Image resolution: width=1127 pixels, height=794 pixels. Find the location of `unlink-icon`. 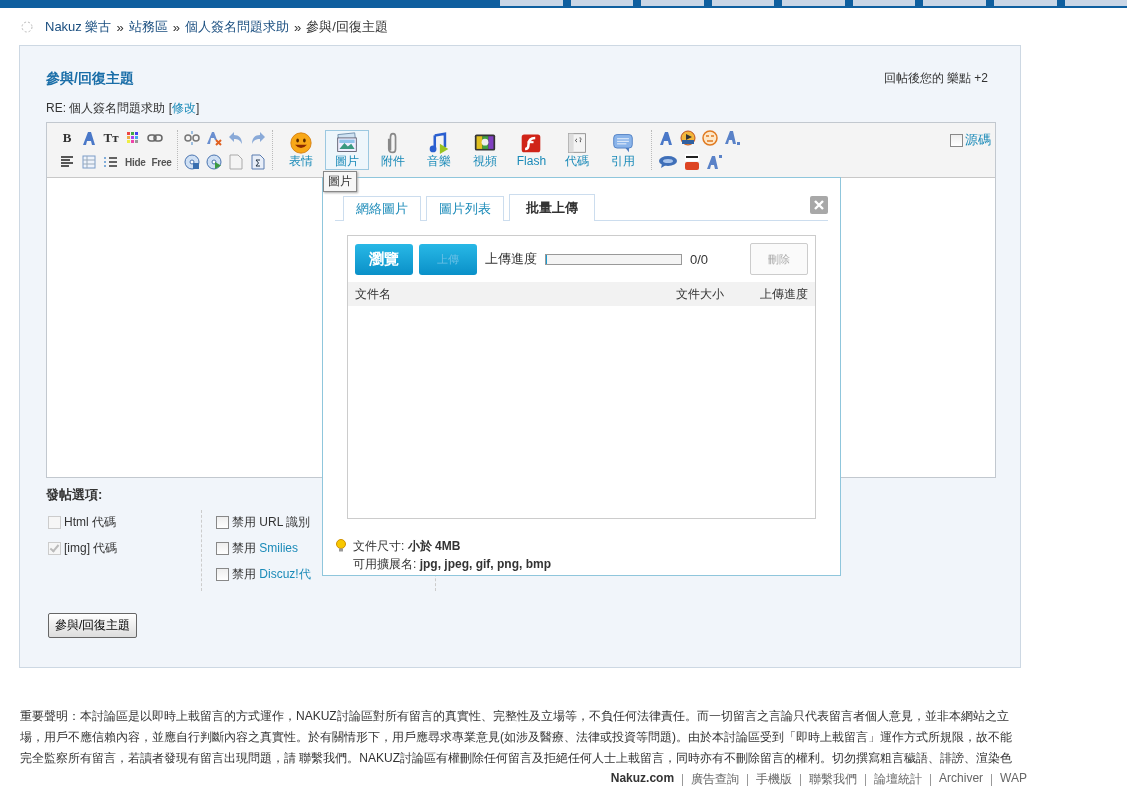

unlink-icon is located at coordinates (192, 138).